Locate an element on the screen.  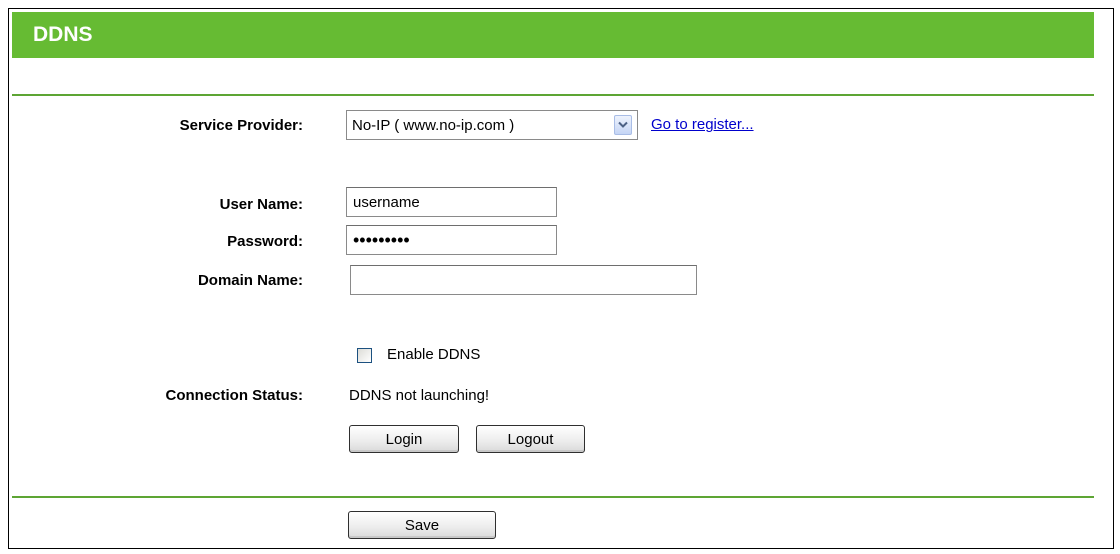
user-name-input is located at coordinates (451, 202).